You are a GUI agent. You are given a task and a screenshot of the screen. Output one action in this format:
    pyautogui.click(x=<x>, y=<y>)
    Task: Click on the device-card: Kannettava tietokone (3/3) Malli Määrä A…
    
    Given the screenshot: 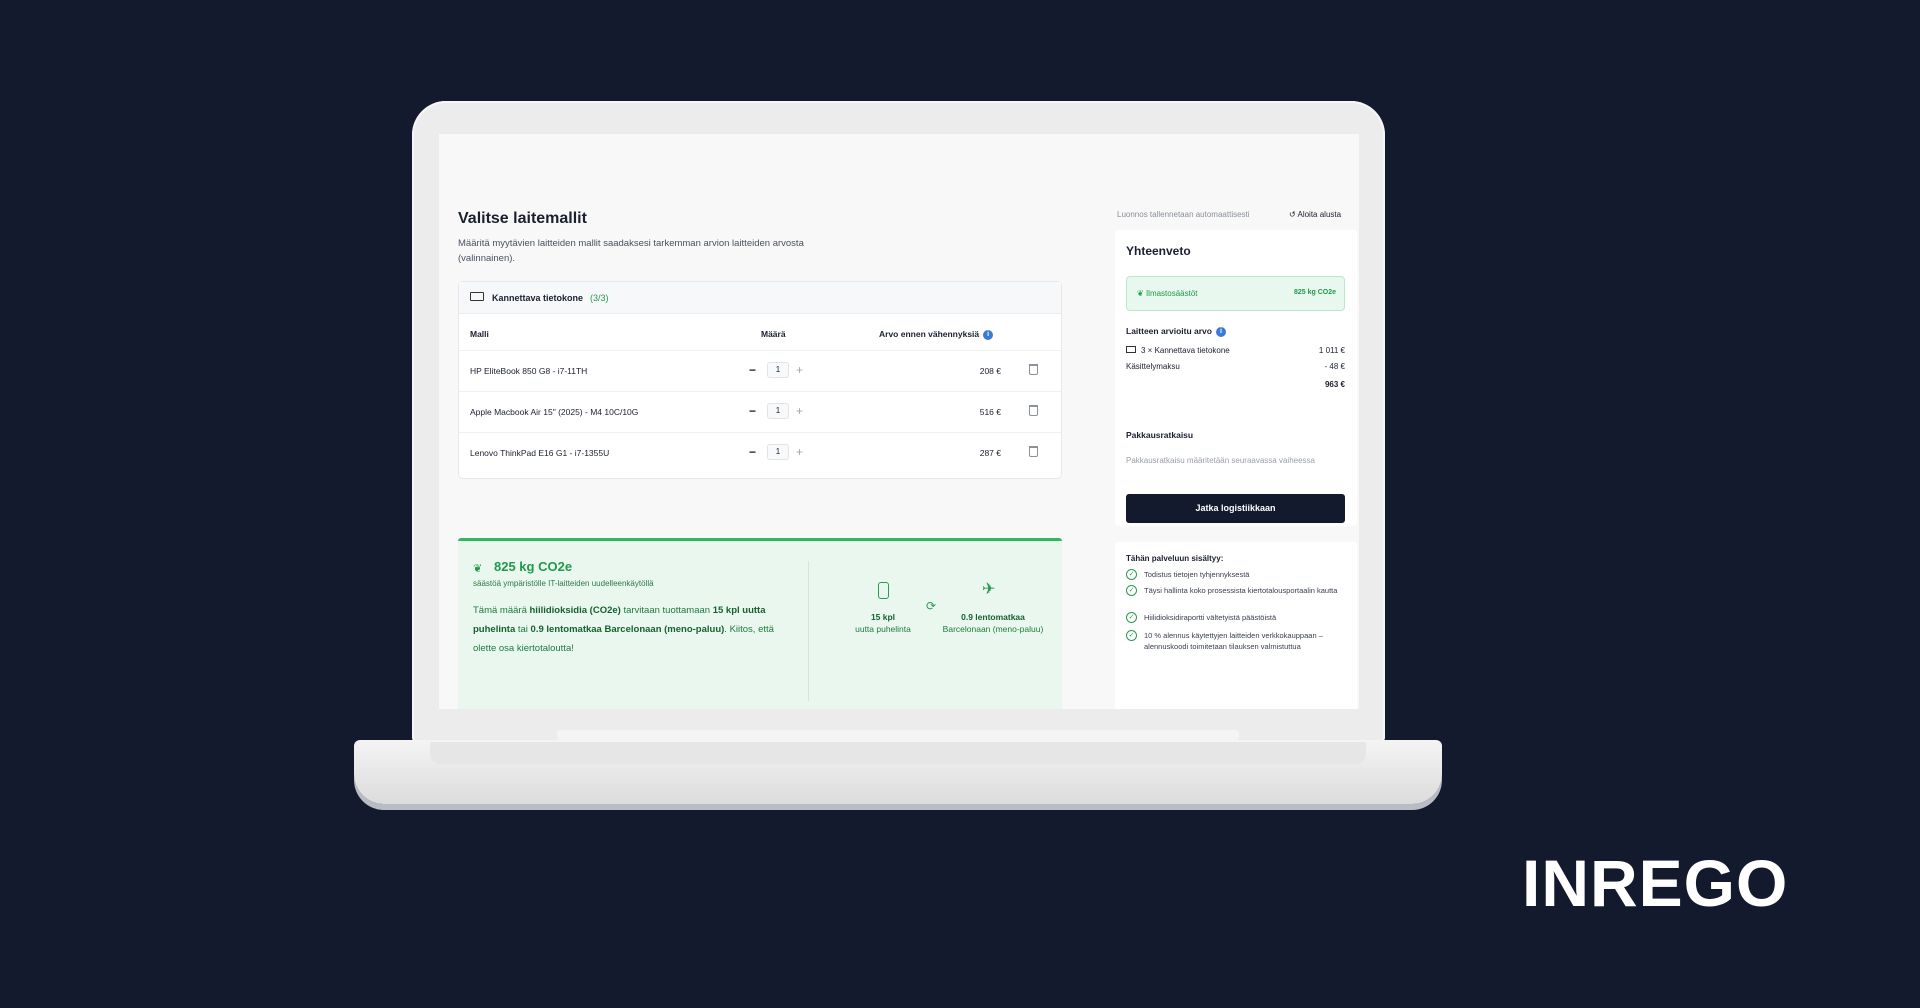 What is the action you would take?
    pyautogui.click(x=760, y=380)
    